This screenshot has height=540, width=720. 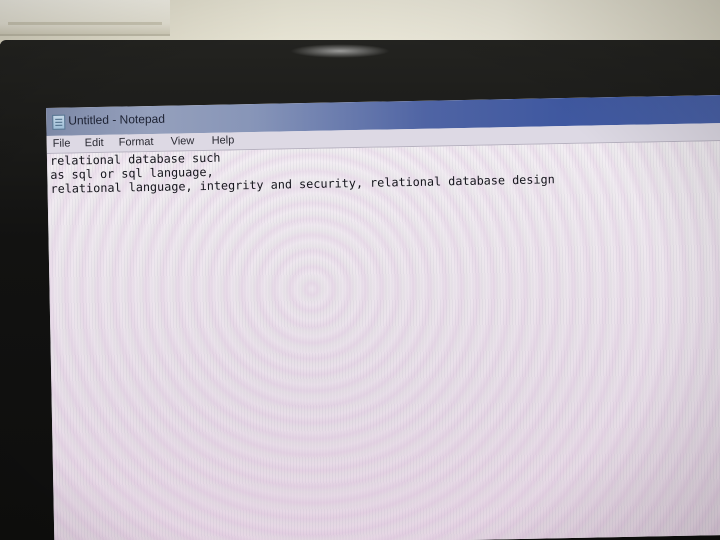 What do you see at coordinates (59, 122) in the screenshot?
I see `notepad-icon` at bounding box center [59, 122].